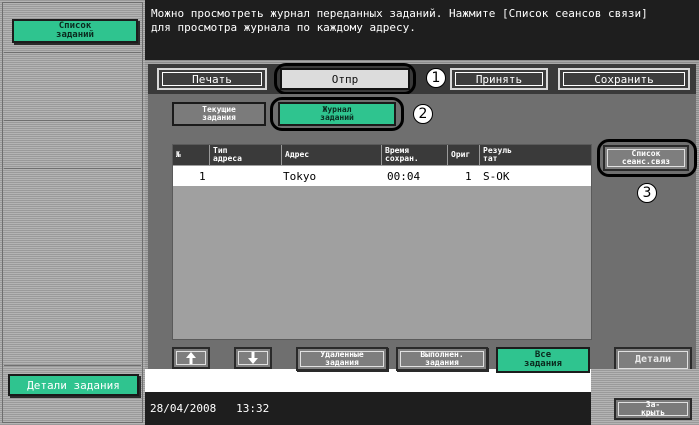 Image resolution: width=699 pixels, height=425 pixels. What do you see at coordinates (245, 155) in the screenshot?
I see `column-header-address-type: Тип адреса` at bounding box center [245, 155].